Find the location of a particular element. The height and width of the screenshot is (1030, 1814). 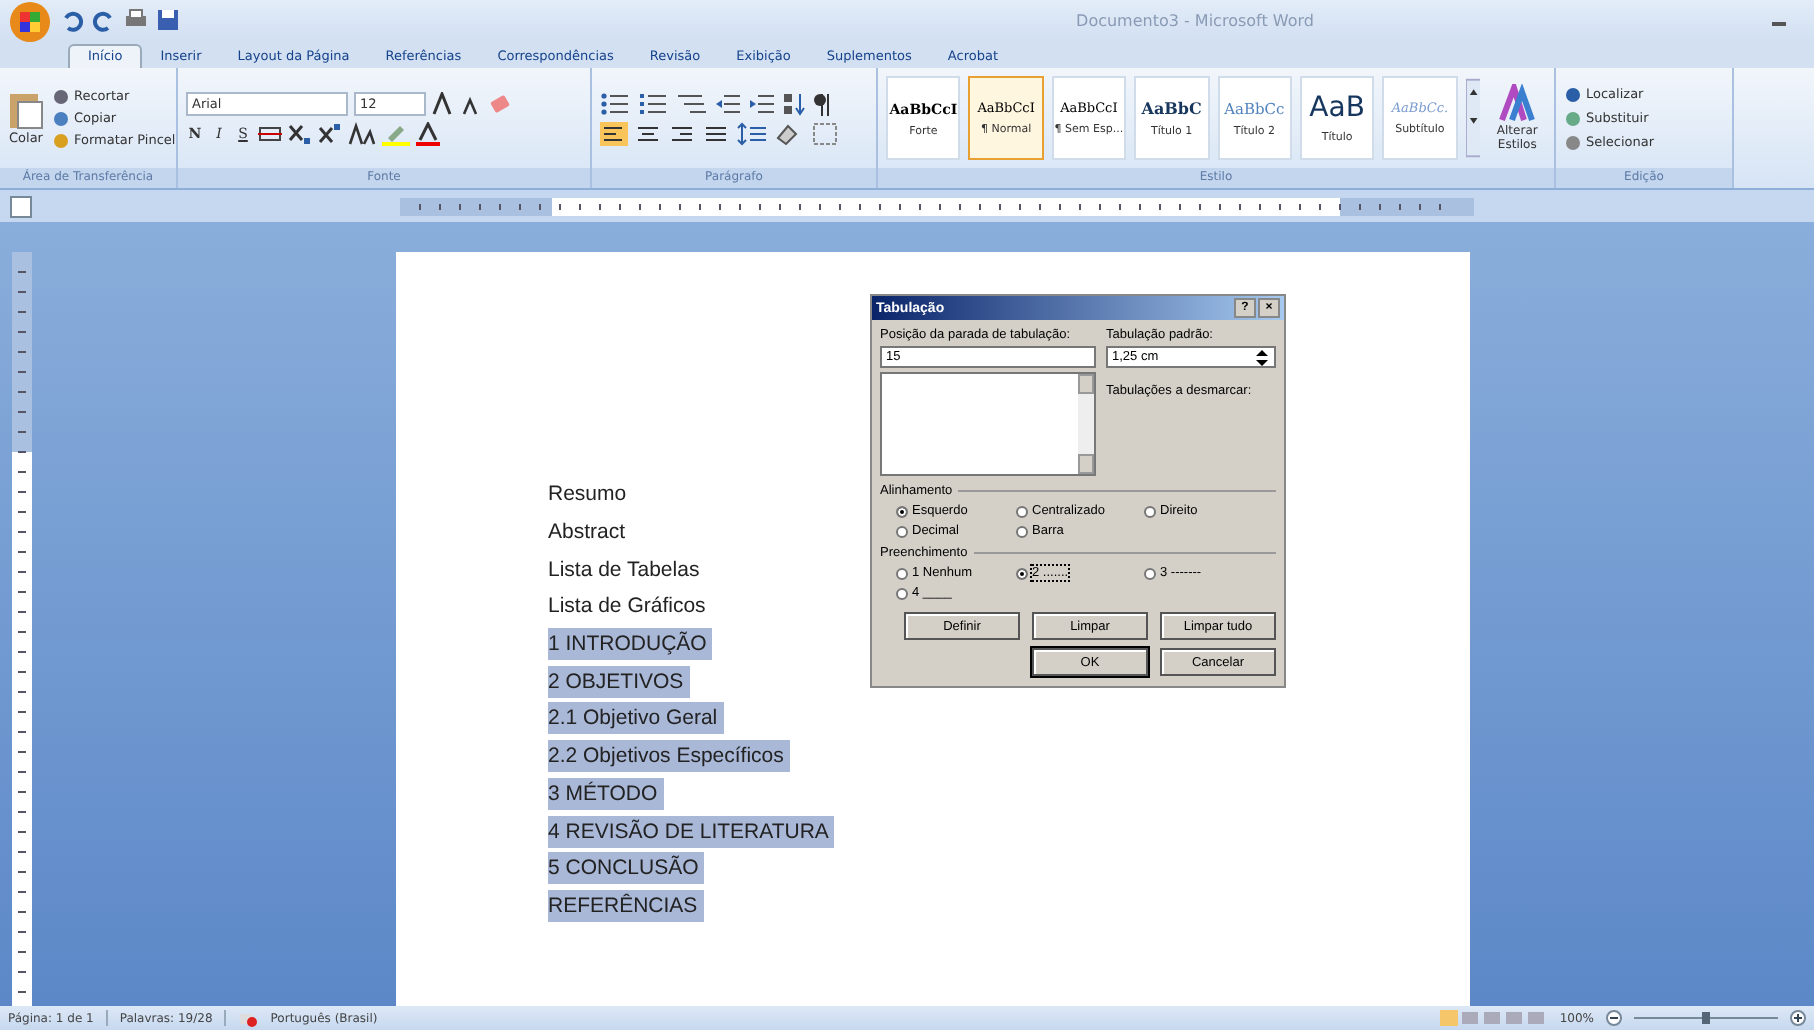

multilevel-list-icon is located at coordinates (692, 103).